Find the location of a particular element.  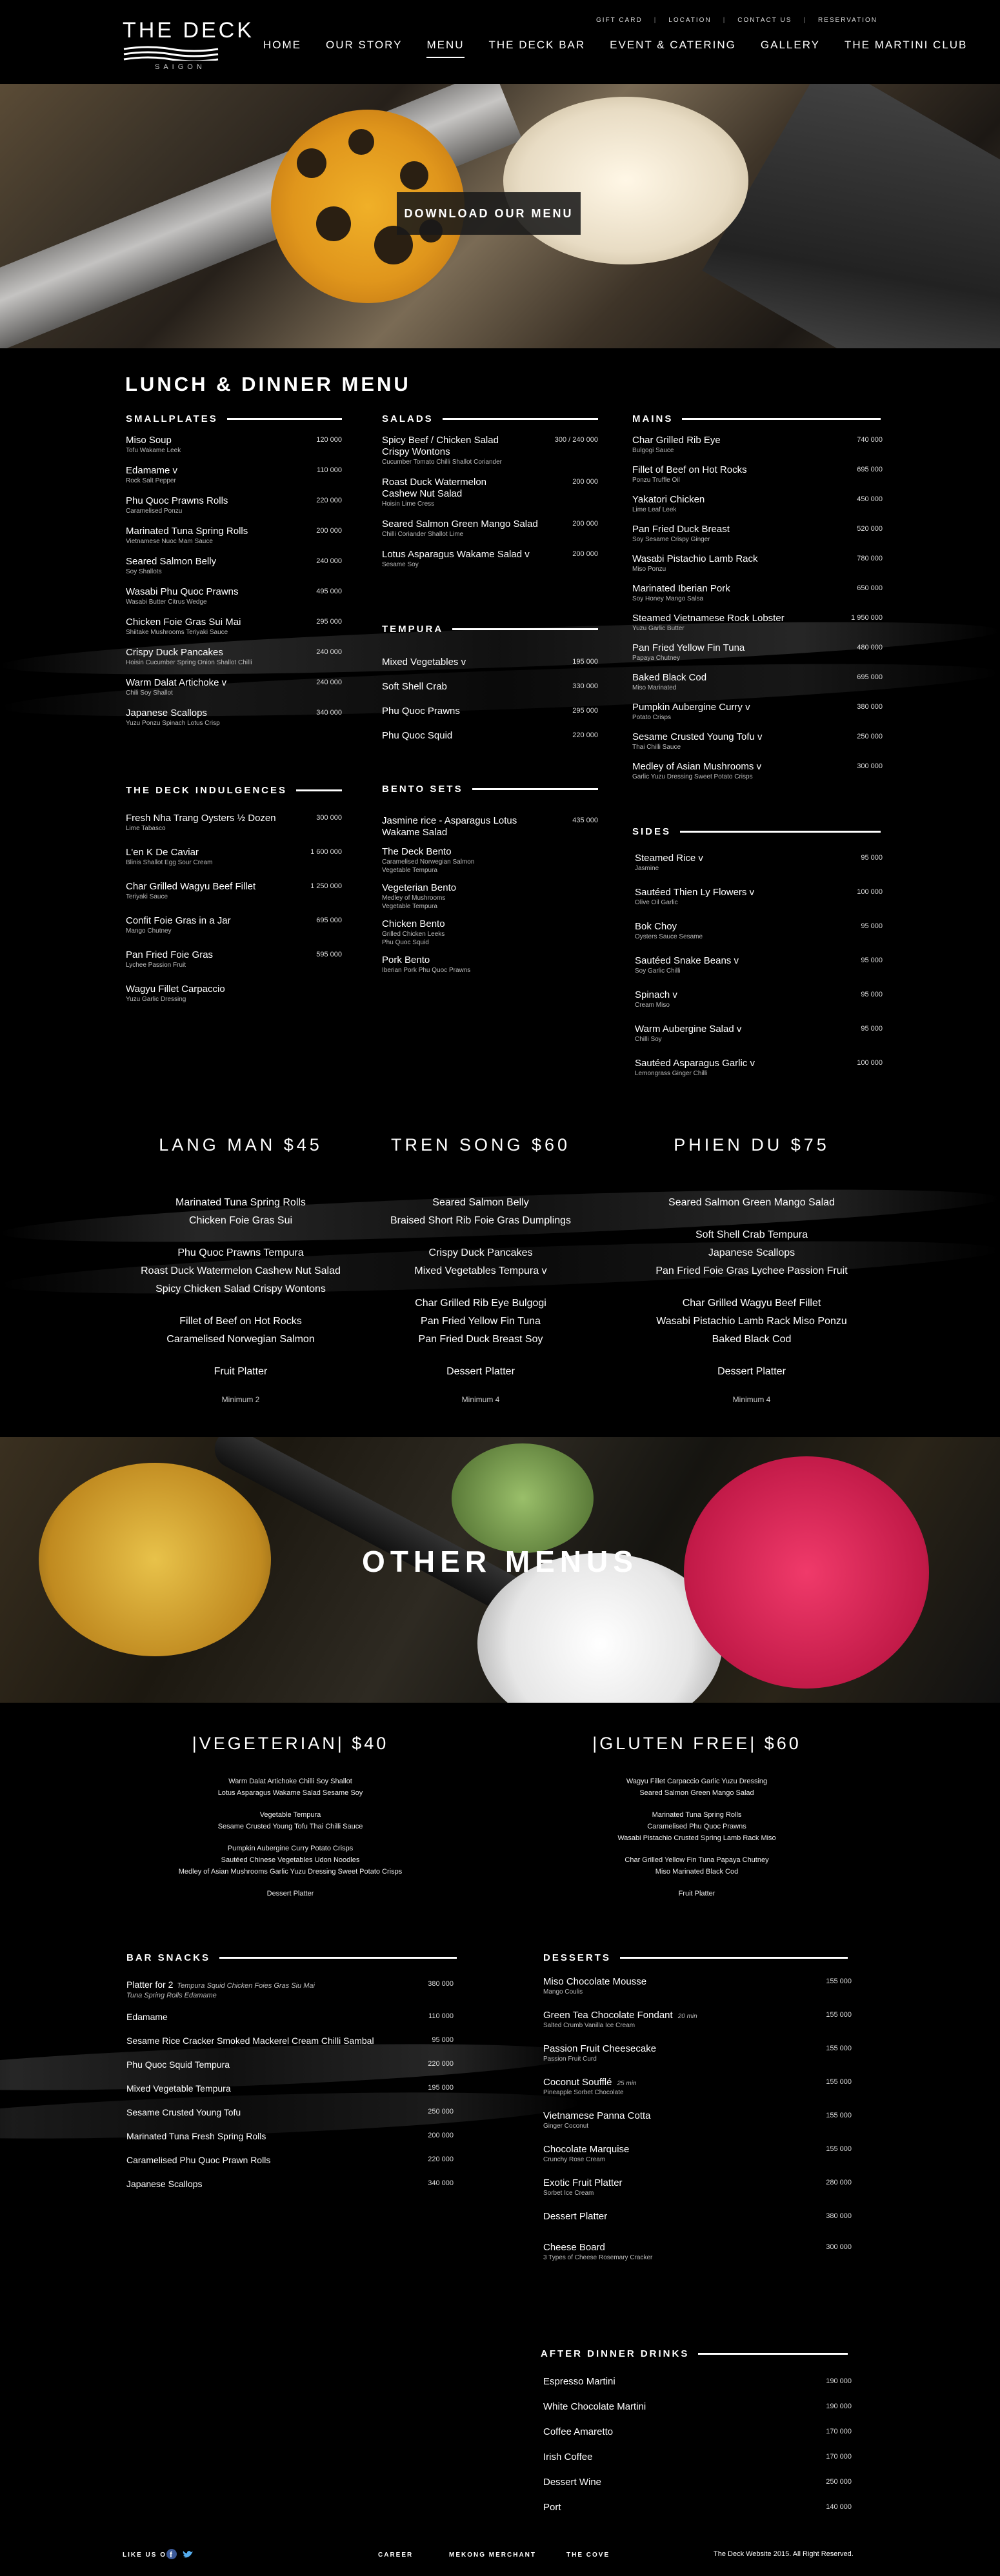

item-price: 300 / 240 000 is located at coordinates (576, 440).